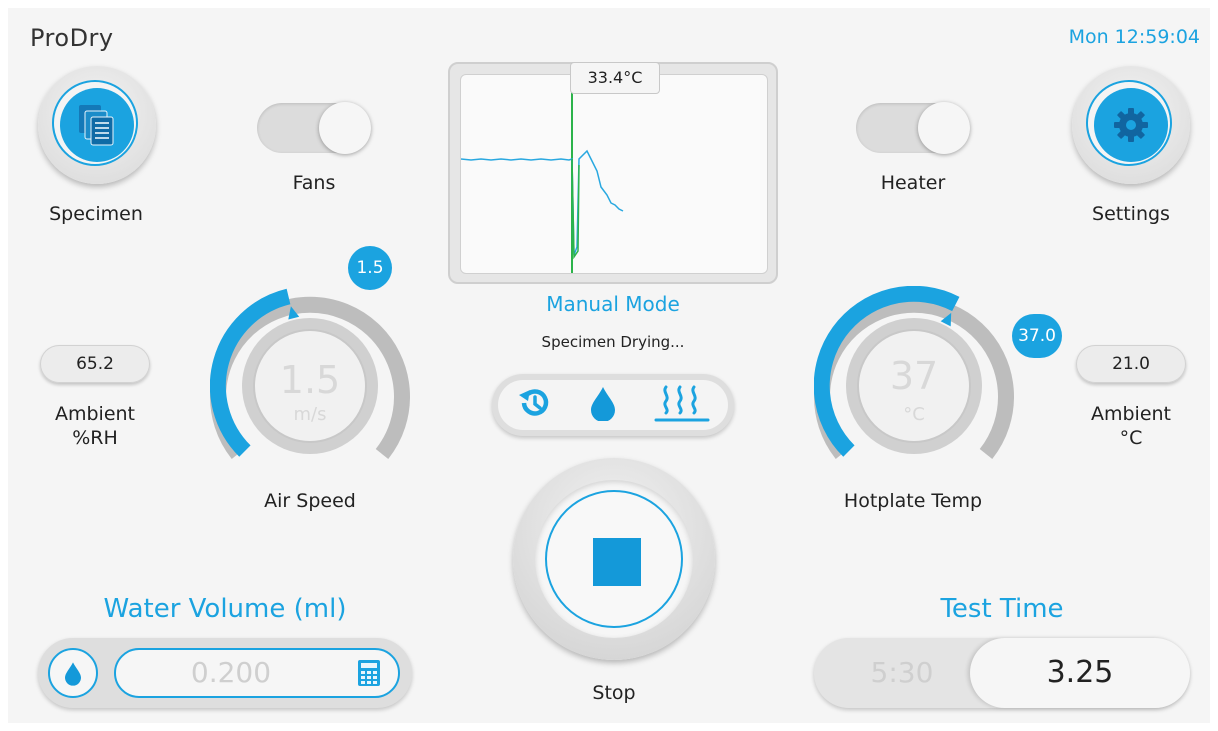 The width and height of the screenshot is (1218, 731). I want to click on temperature-graph: 33.4°C, so click(613, 173).